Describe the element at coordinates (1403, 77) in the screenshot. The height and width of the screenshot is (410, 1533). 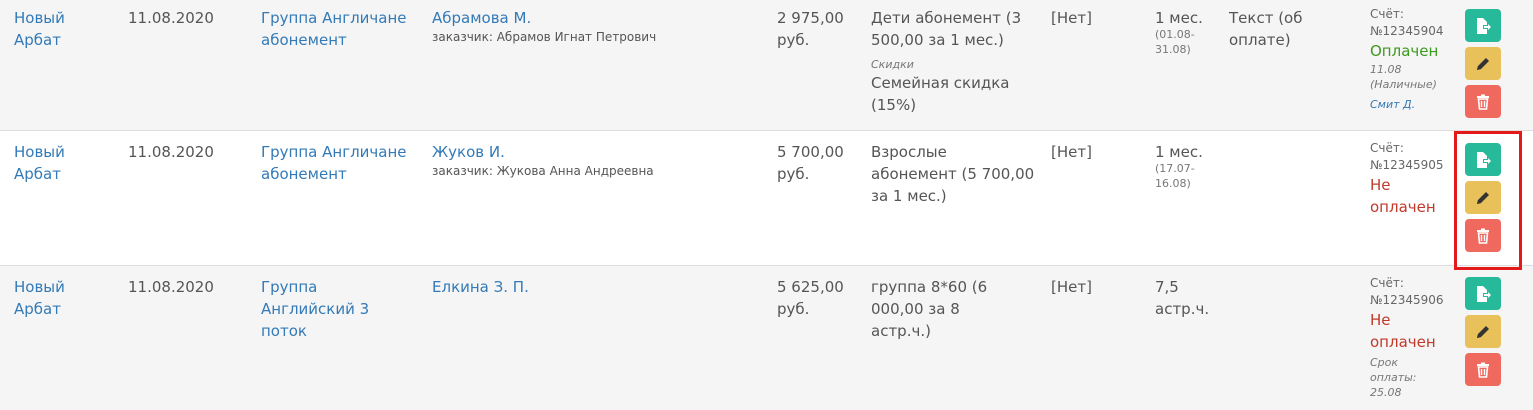
I see `status-detail: 11.08 (Наличные)` at that location.